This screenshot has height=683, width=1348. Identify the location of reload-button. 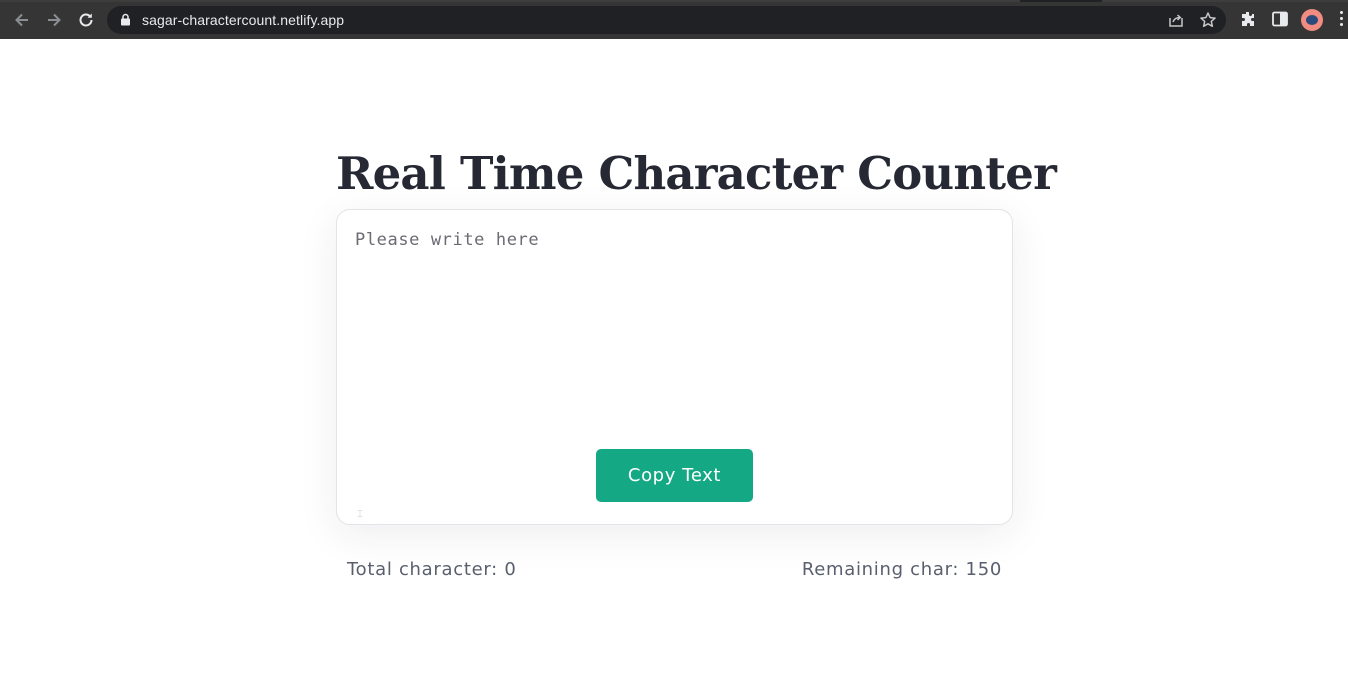
(86, 20).